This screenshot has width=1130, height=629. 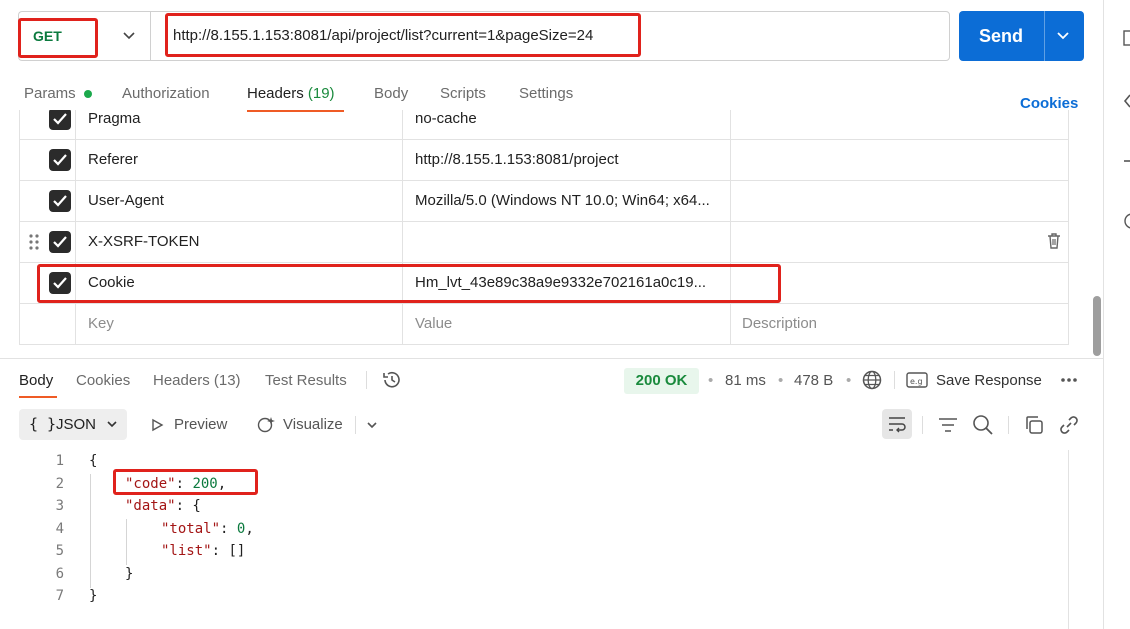 What do you see at coordinates (191, 529) in the screenshot?
I see `json-key: "total"` at bounding box center [191, 529].